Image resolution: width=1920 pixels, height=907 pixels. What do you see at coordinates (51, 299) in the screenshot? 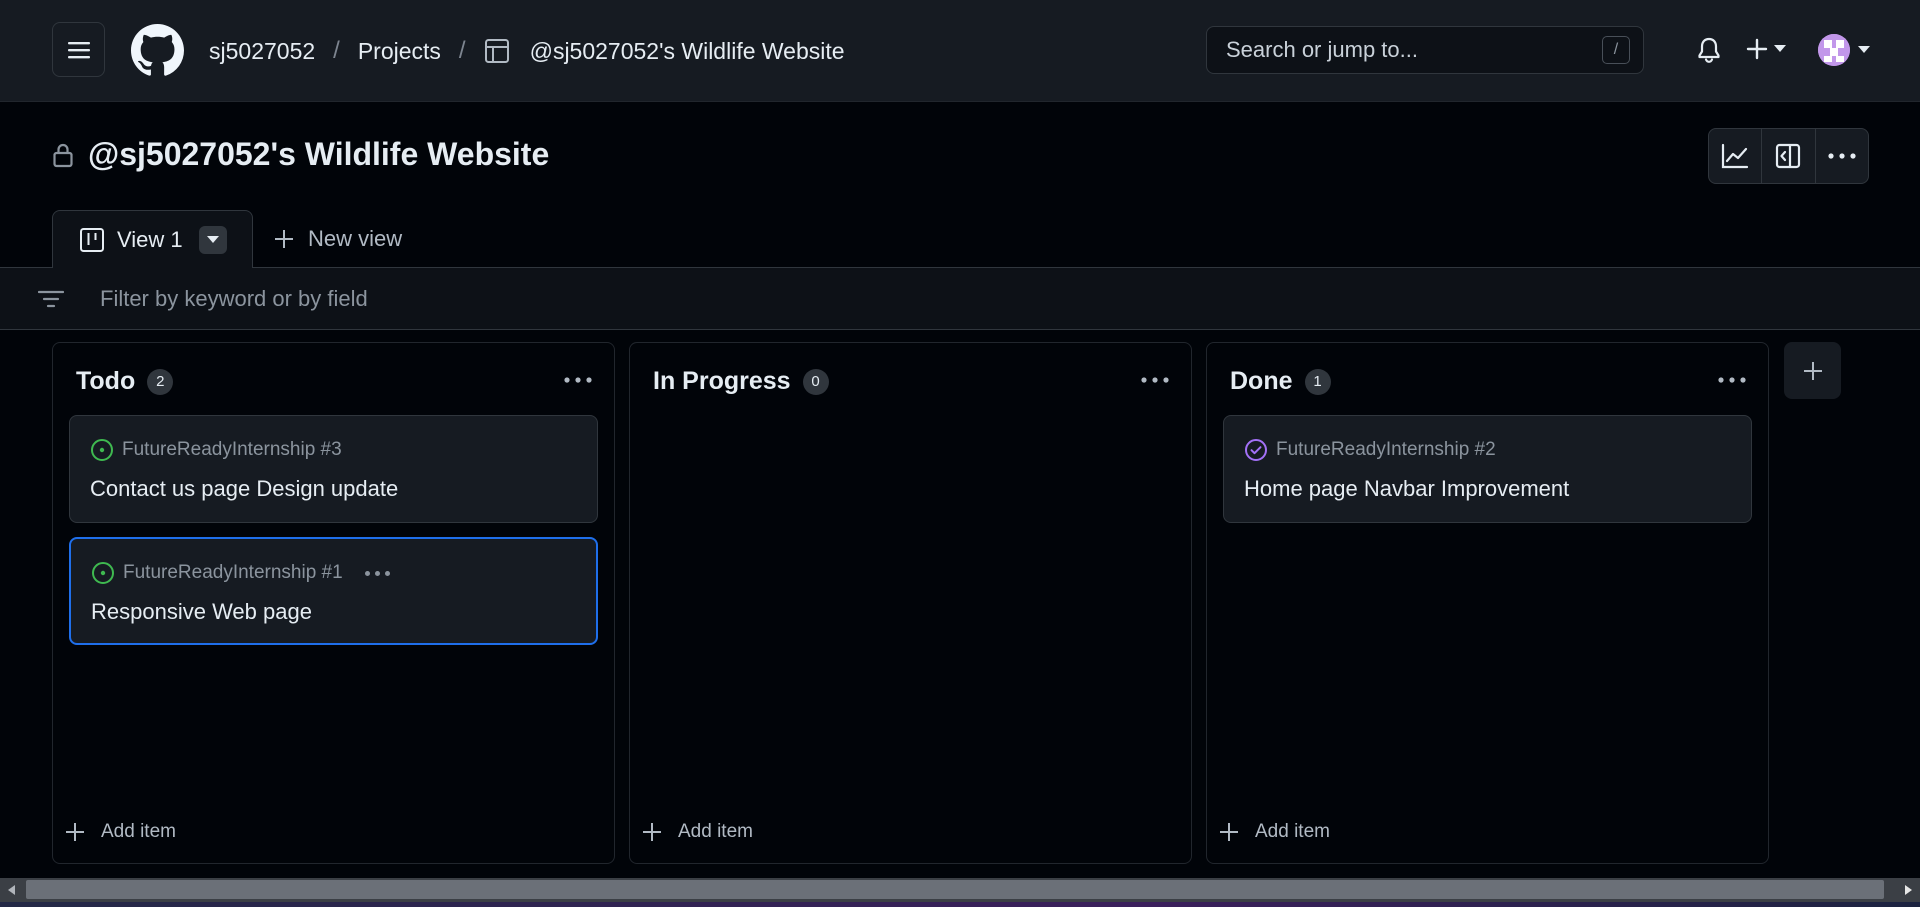
I see `filter-icon` at bounding box center [51, 299].